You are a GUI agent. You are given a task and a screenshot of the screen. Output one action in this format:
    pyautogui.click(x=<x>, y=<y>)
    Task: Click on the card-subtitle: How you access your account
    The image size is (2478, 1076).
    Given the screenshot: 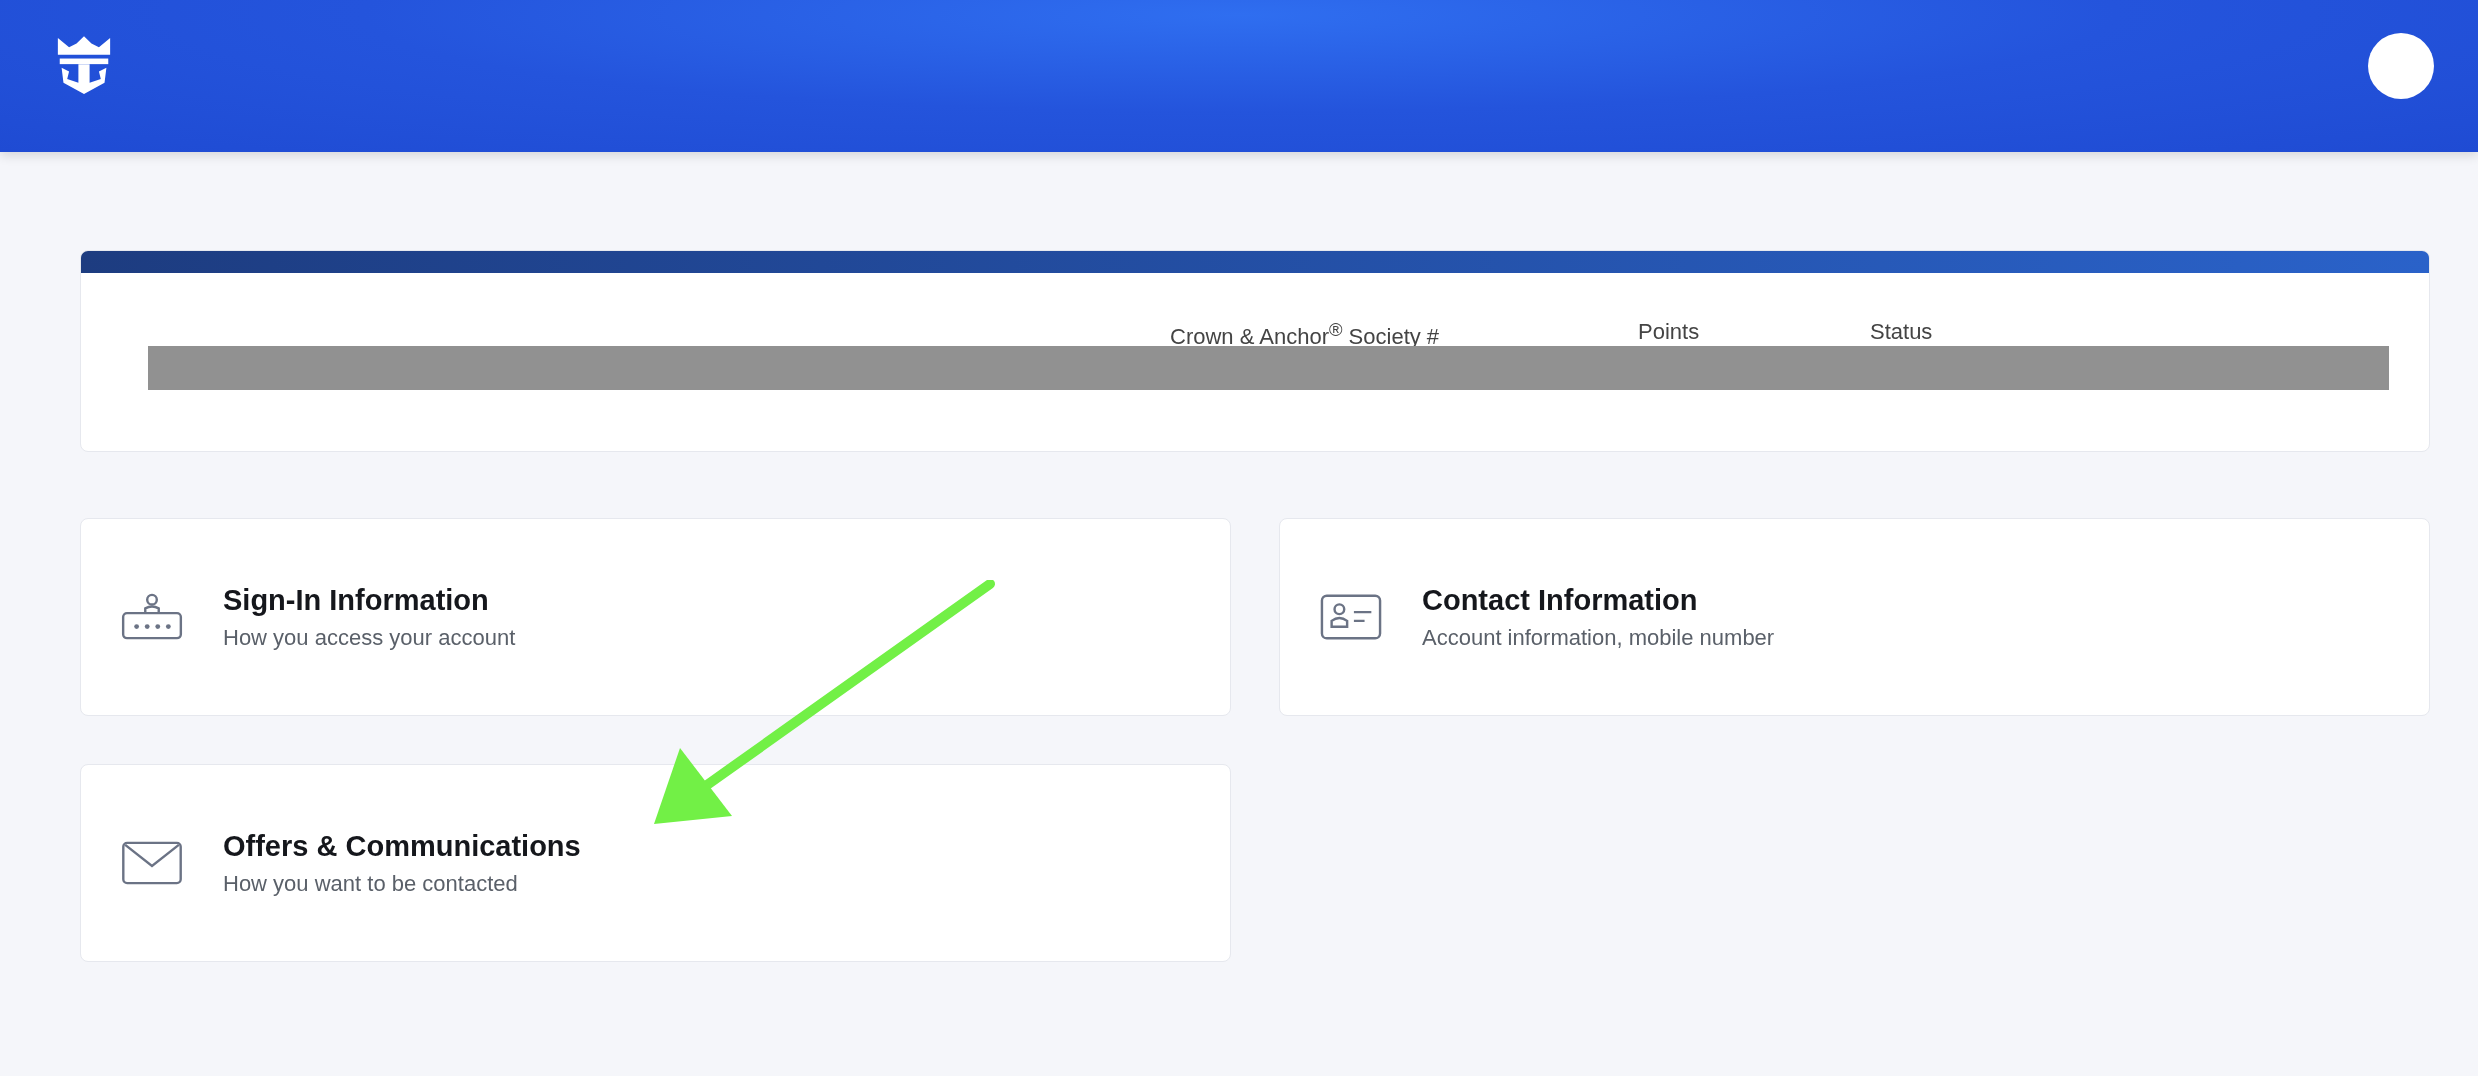 What is the action you would take?
    pyautogui.click(x=369, y=637)
    